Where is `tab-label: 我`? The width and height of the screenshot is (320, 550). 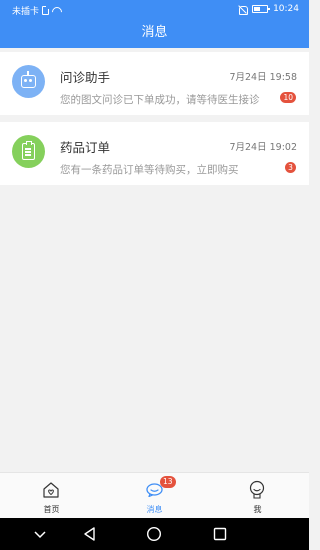
tab-label: 我 is located at coordinates (257, 509).